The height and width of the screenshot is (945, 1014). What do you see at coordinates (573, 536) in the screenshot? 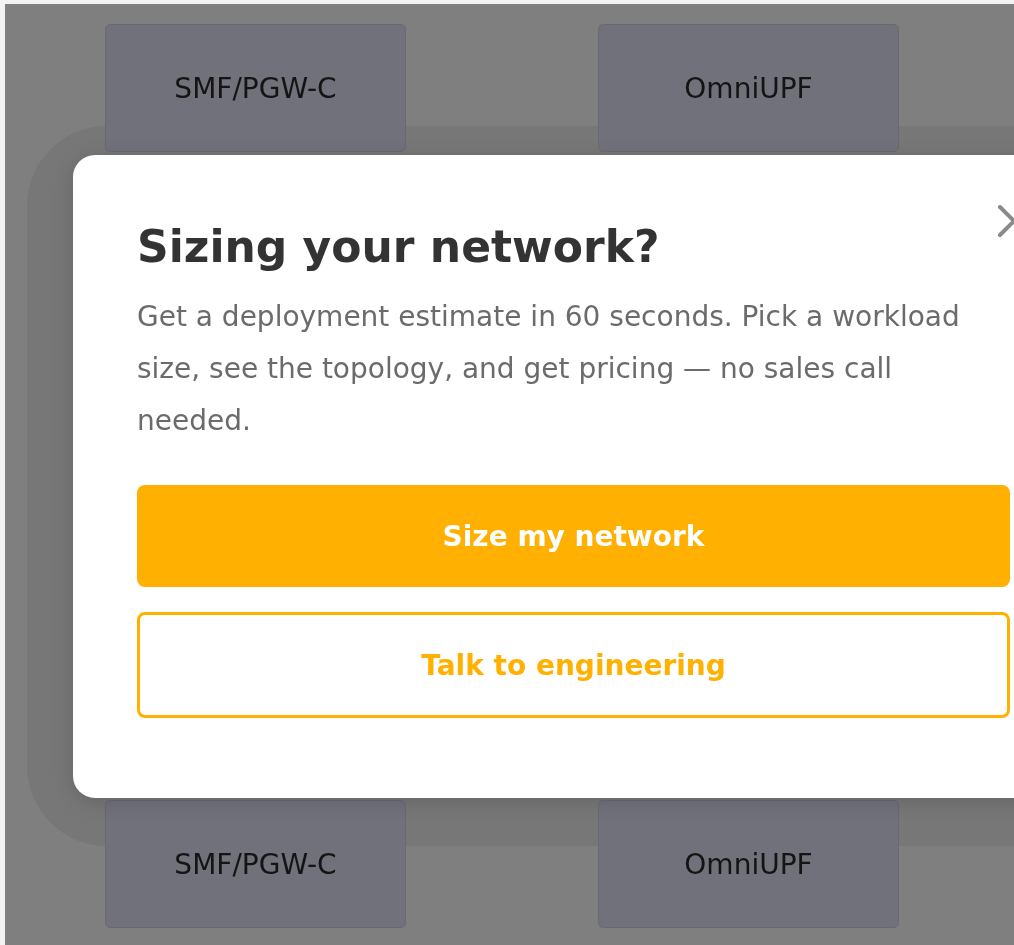
I see `size-network-button: Size my network` at bounding box center [573, 536].